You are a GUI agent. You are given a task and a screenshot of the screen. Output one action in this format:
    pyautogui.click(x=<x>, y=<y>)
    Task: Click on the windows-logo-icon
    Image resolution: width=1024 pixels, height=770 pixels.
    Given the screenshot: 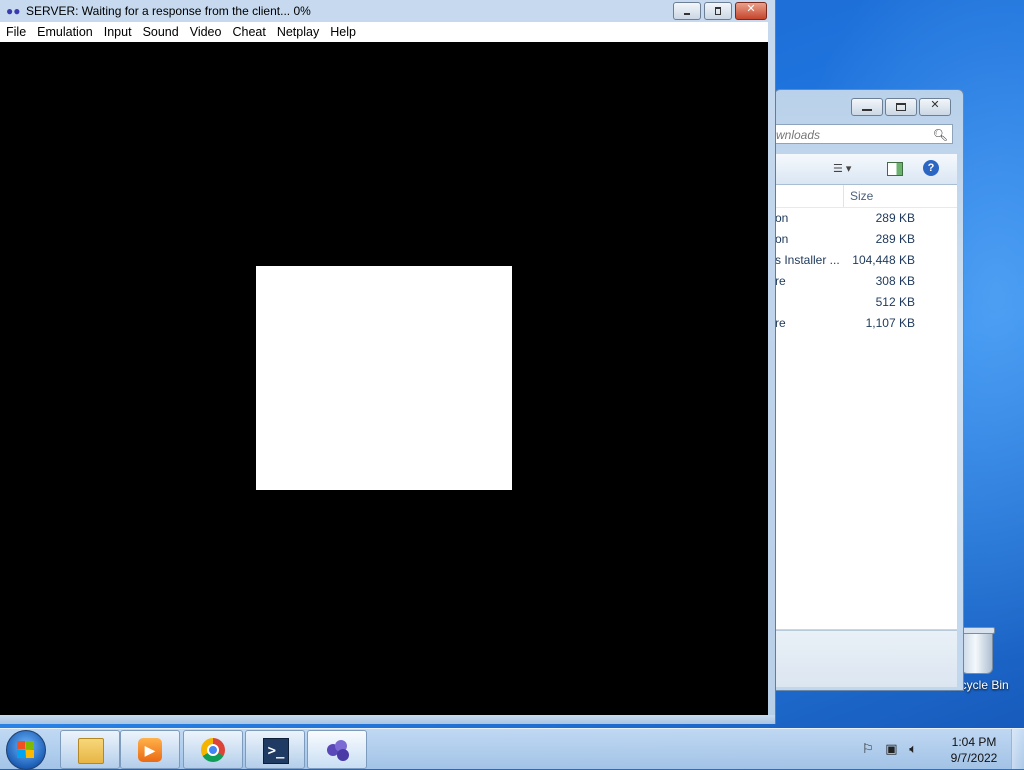 What is the action you would take?
    pyautogui.click(x=26, y=750)
    